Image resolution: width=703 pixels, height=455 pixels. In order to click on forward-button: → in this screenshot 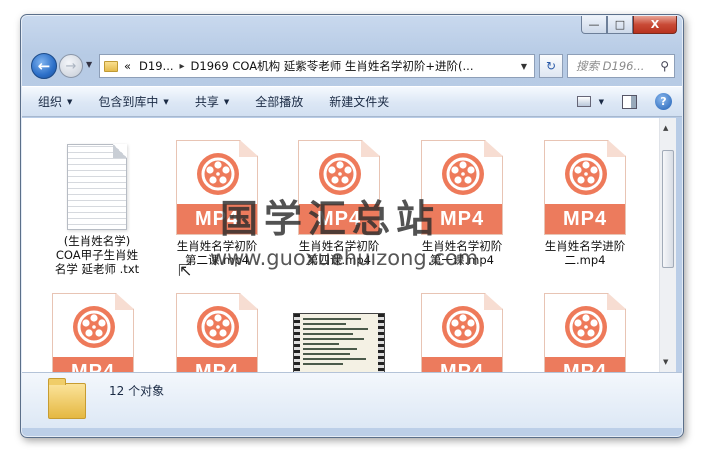, I will do `click(71, 66)`.